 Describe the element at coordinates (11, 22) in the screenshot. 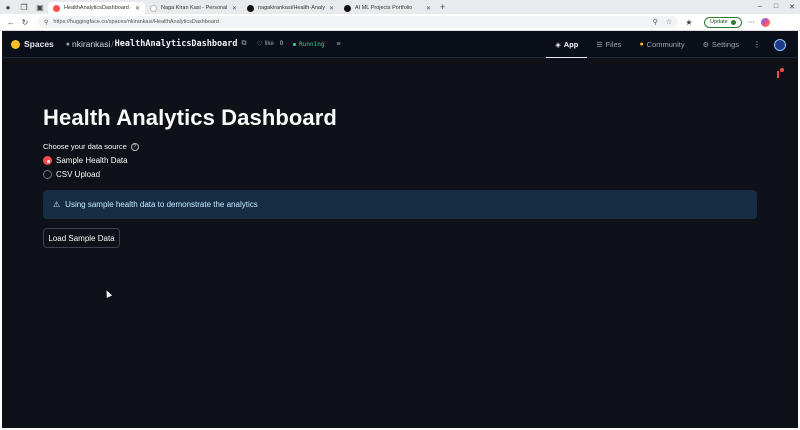

I see `back-icon: ←` at that location.